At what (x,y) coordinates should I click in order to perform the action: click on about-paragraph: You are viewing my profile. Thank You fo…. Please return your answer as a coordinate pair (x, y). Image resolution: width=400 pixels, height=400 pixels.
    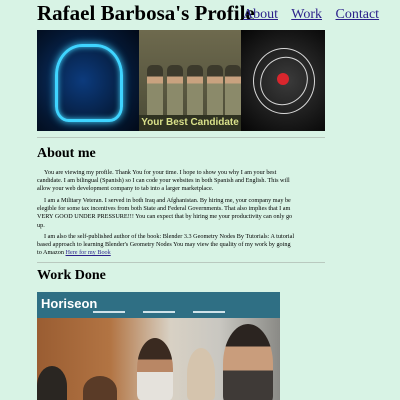
    Looking at the image, I should click on (163, 181).